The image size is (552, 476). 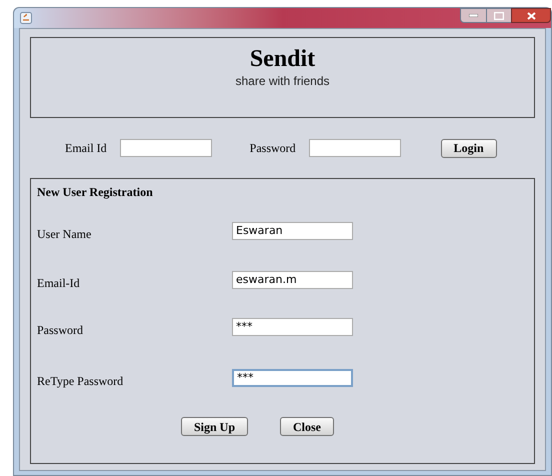 I want to click on app-icon, so click(x=26, y=18).